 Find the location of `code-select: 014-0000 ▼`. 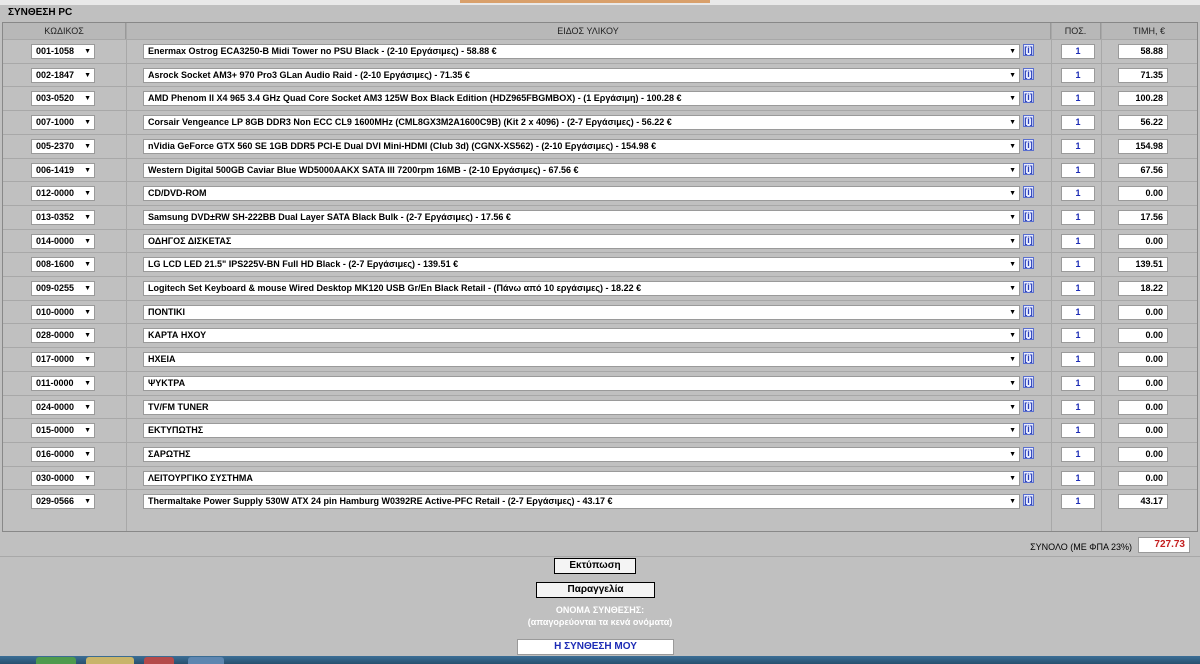

code-select: 014-0000 ▼ is located at coordinates (63, 241).